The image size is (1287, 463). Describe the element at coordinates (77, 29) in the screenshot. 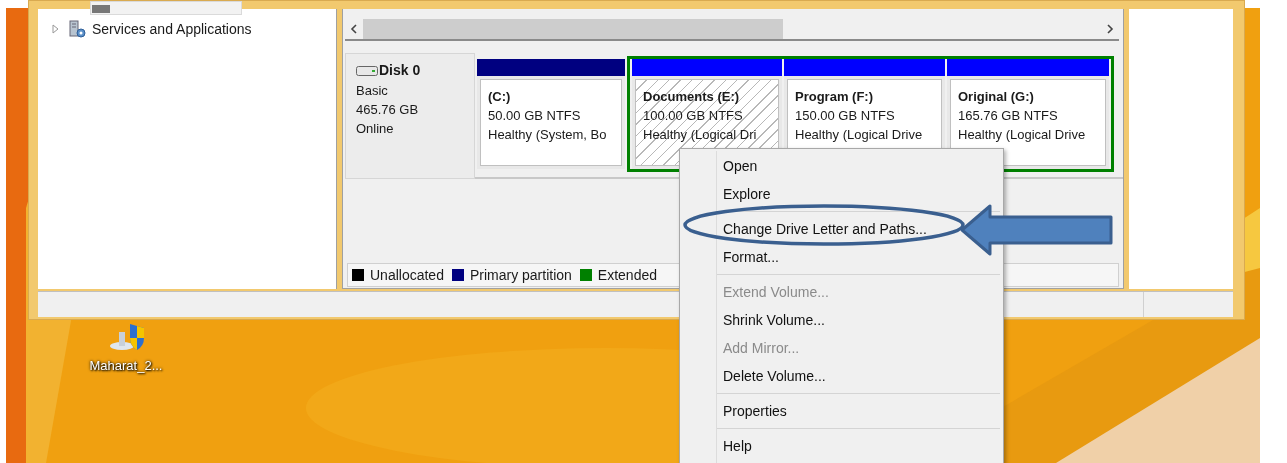

I see `server-gear-icon` at that location.